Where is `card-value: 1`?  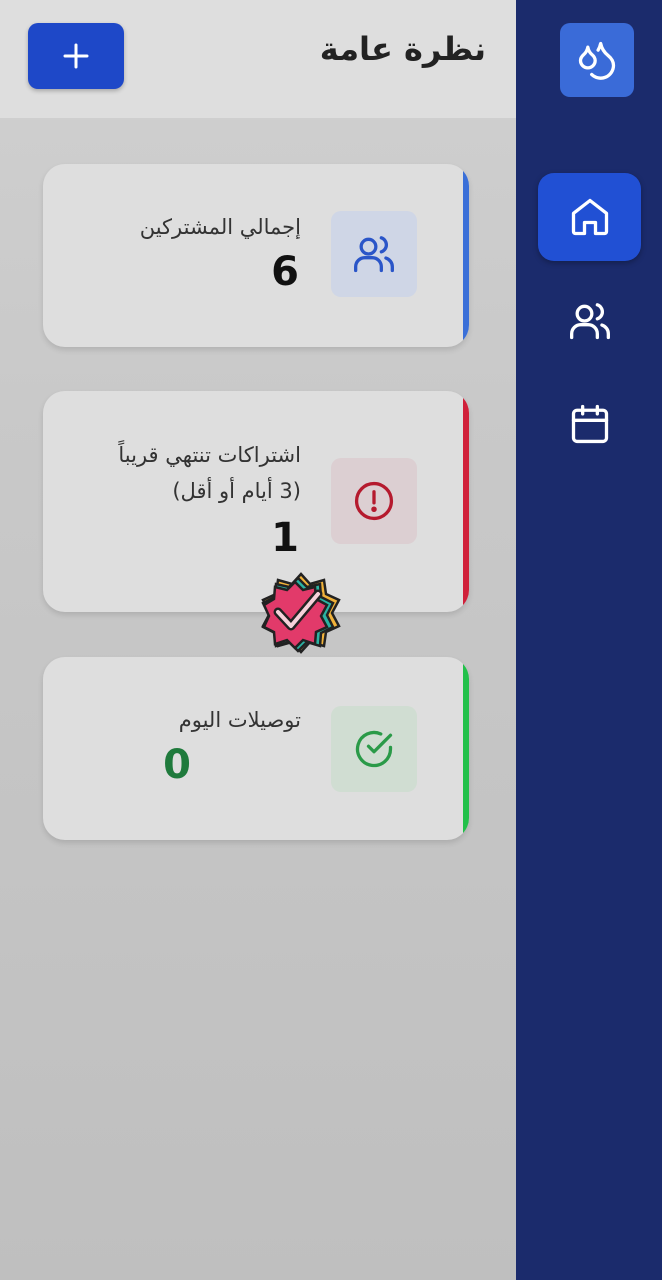
card-value: 1 is located at coordinates (285, 538).